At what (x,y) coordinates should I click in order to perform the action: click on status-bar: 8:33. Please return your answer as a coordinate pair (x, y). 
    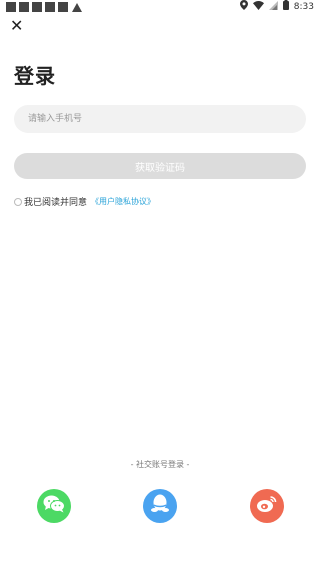
    Looking at the image, I should click on (160, 7).